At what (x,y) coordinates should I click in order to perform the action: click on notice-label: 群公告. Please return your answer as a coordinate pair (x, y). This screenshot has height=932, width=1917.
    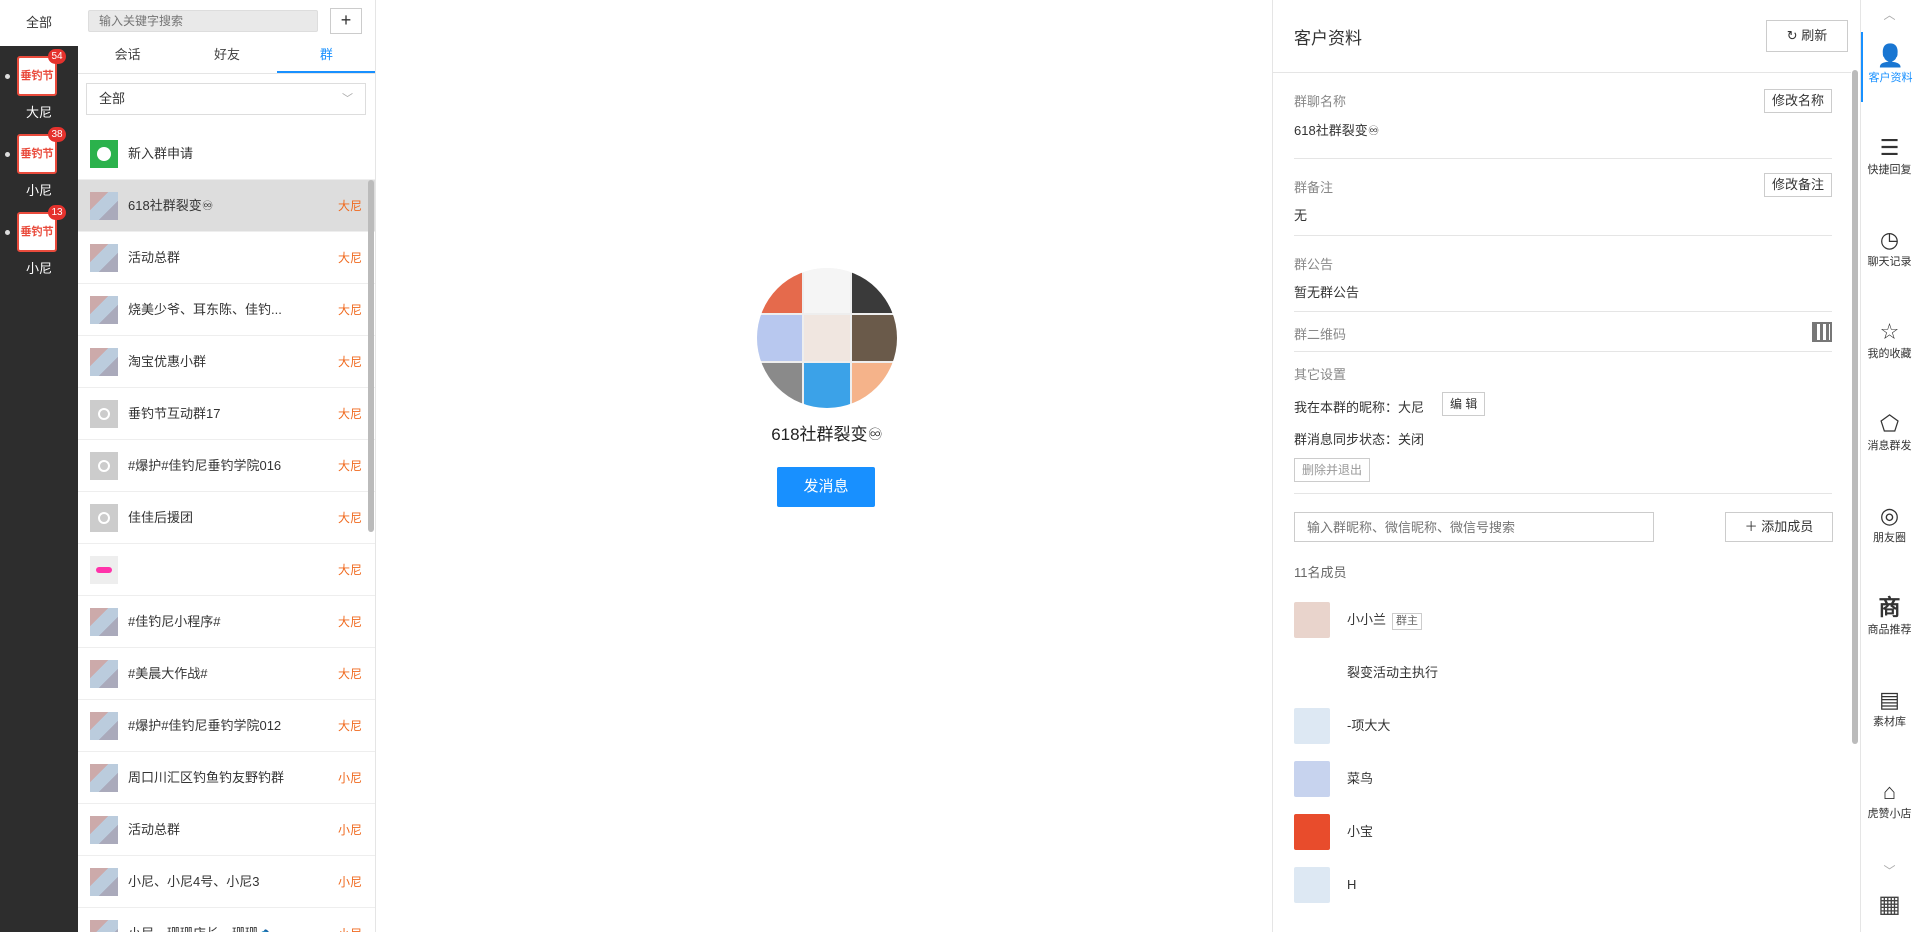
    Looking at the image, I should click on (1314, 264).